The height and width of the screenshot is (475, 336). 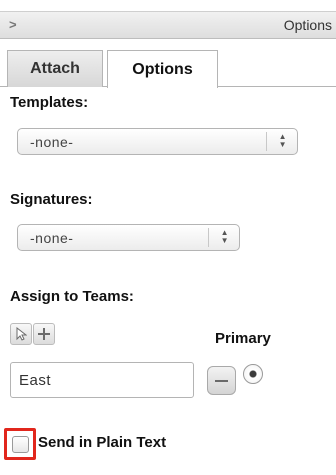 I want to click on signatures-select: -none- ▲ ▼, so click(x=128, y=237).